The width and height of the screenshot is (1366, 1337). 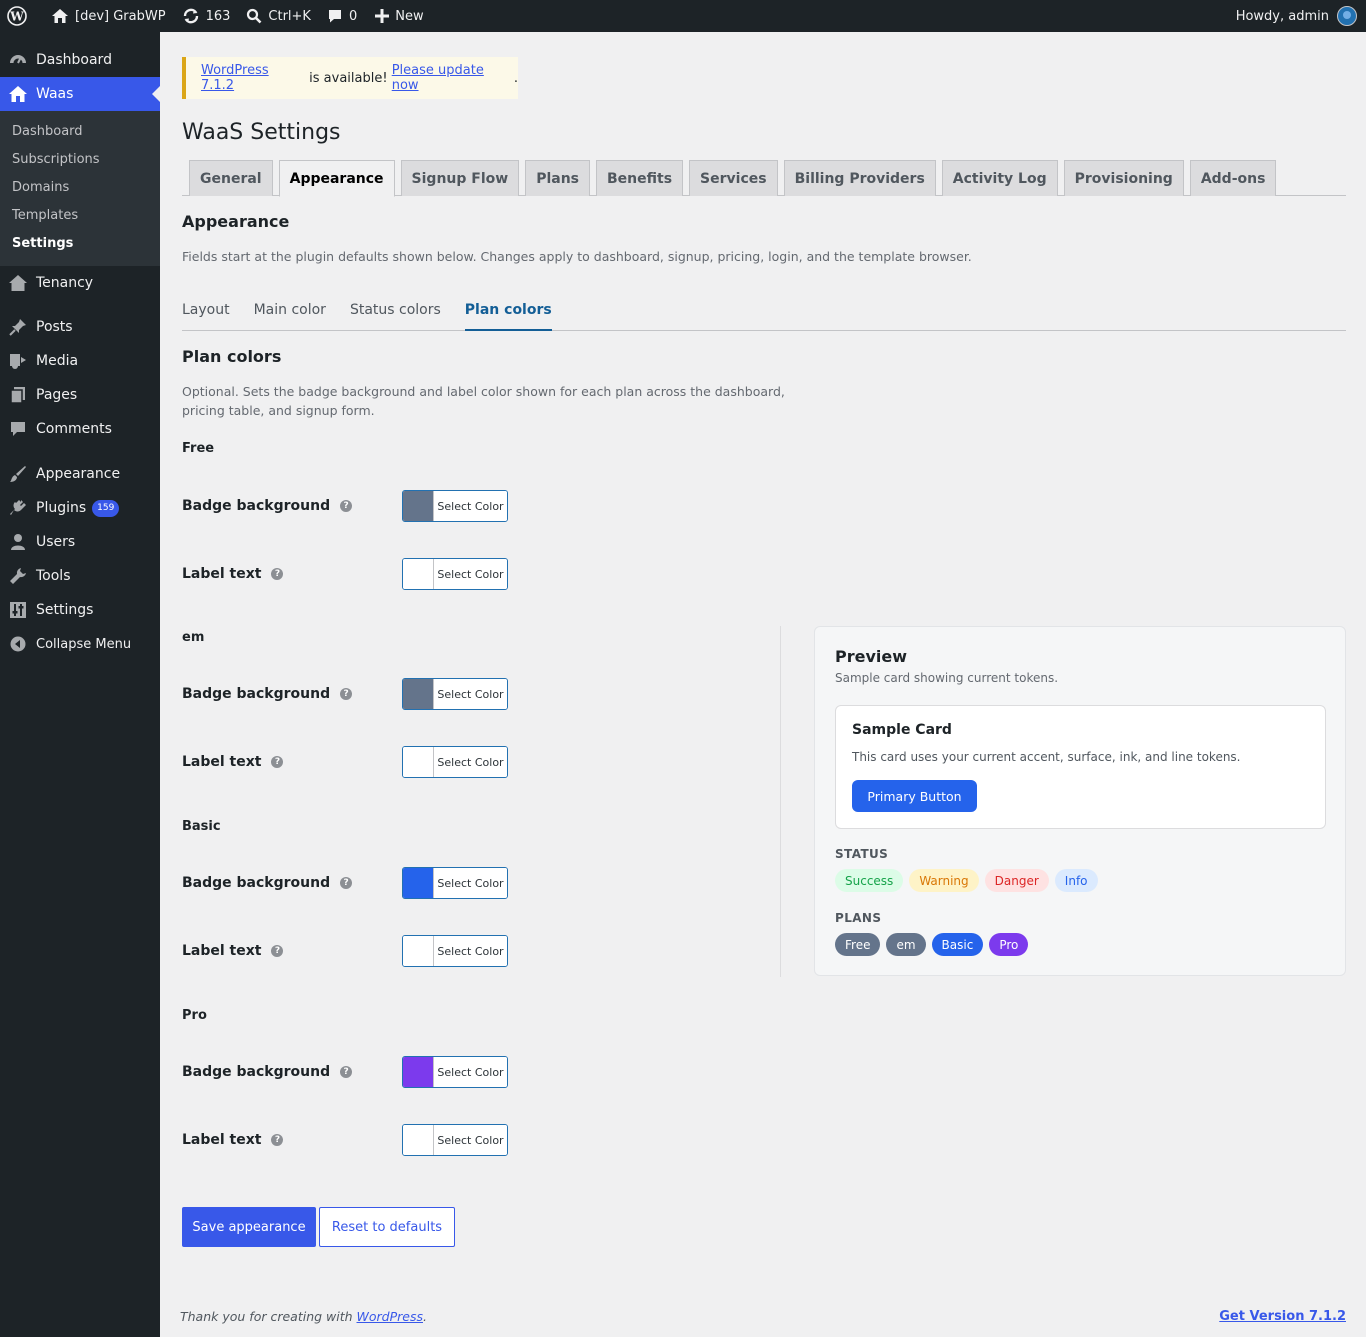 What do you see at coordinates (508, 315) in the screenshot?
I see `subtab-plan-colors: Plan colors` at bounding box center [508, 315].